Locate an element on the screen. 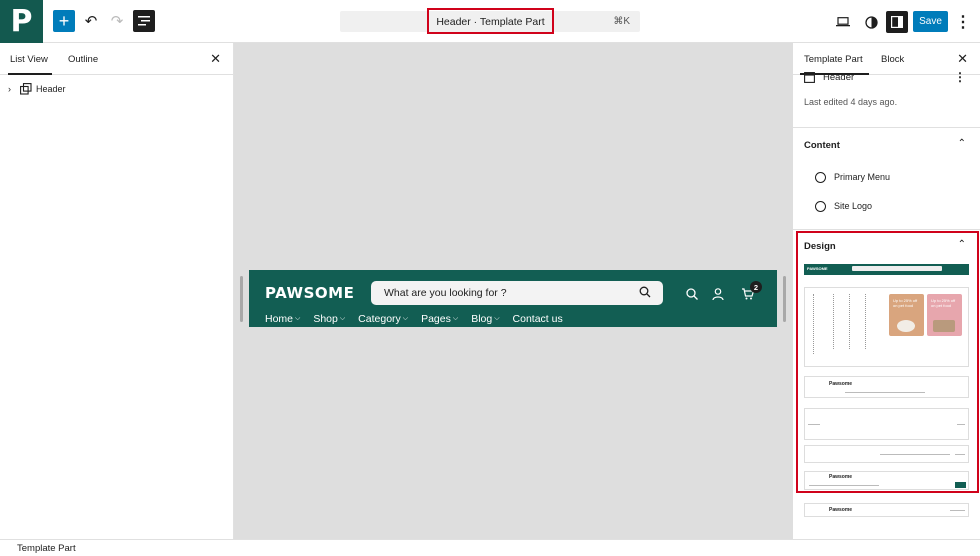 This screenshot has height=556, width=980. template-part-summary: Header is located at coordinates (829, 77).